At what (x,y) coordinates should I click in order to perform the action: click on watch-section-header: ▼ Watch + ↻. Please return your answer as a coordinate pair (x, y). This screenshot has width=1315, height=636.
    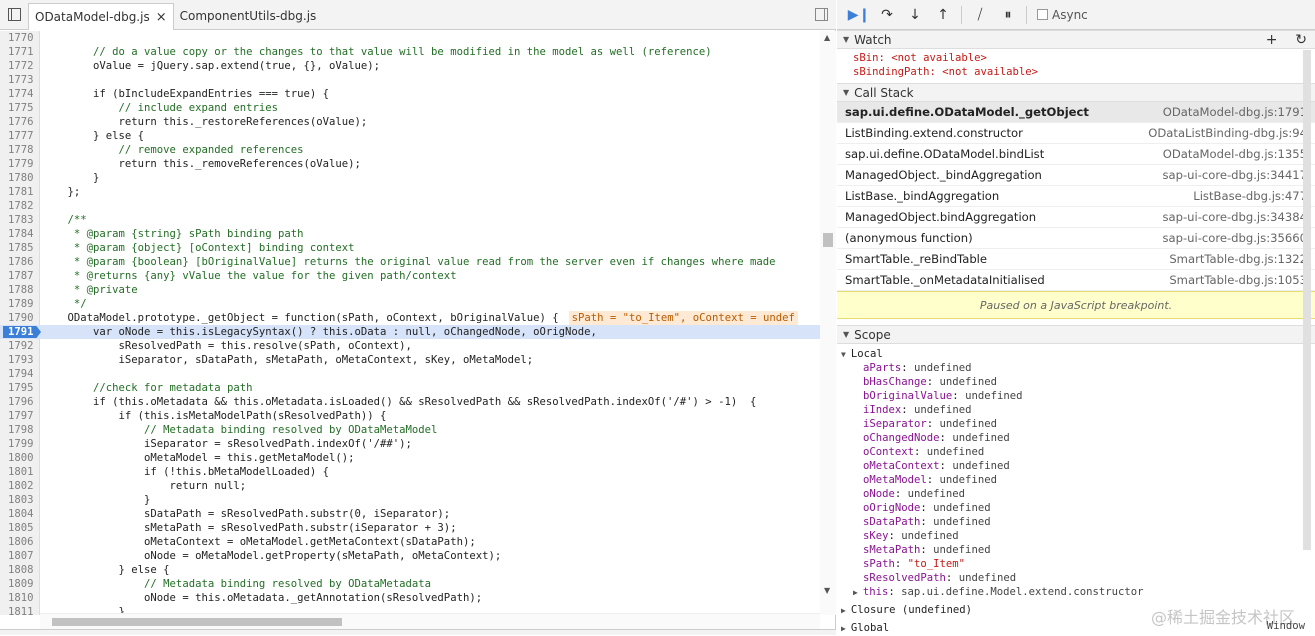
    Looking at the image, I should click on (1076, 39).